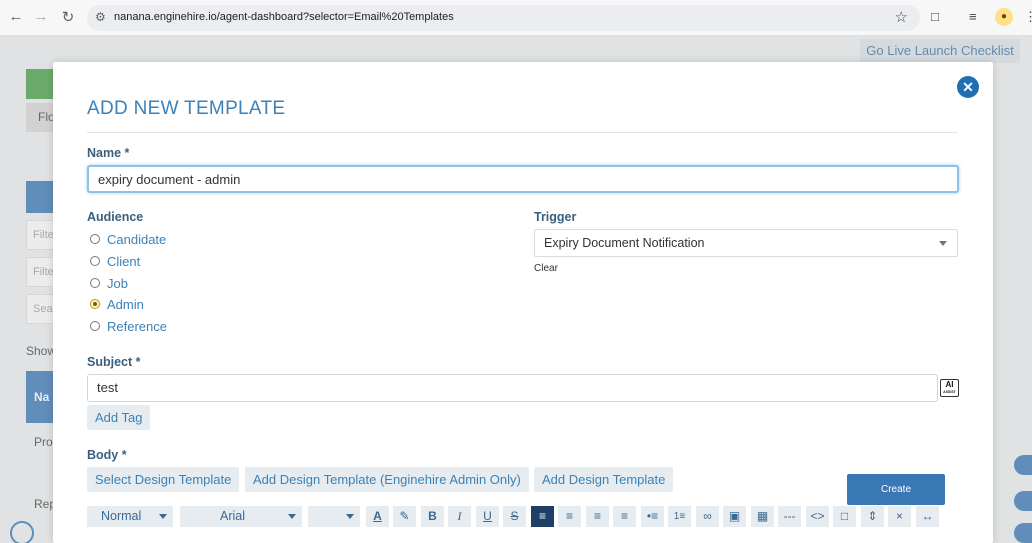 Image resolution: width=1032 pixels, height=543 pixels. I want to click on table-icon: ▦, so click(762, 516).